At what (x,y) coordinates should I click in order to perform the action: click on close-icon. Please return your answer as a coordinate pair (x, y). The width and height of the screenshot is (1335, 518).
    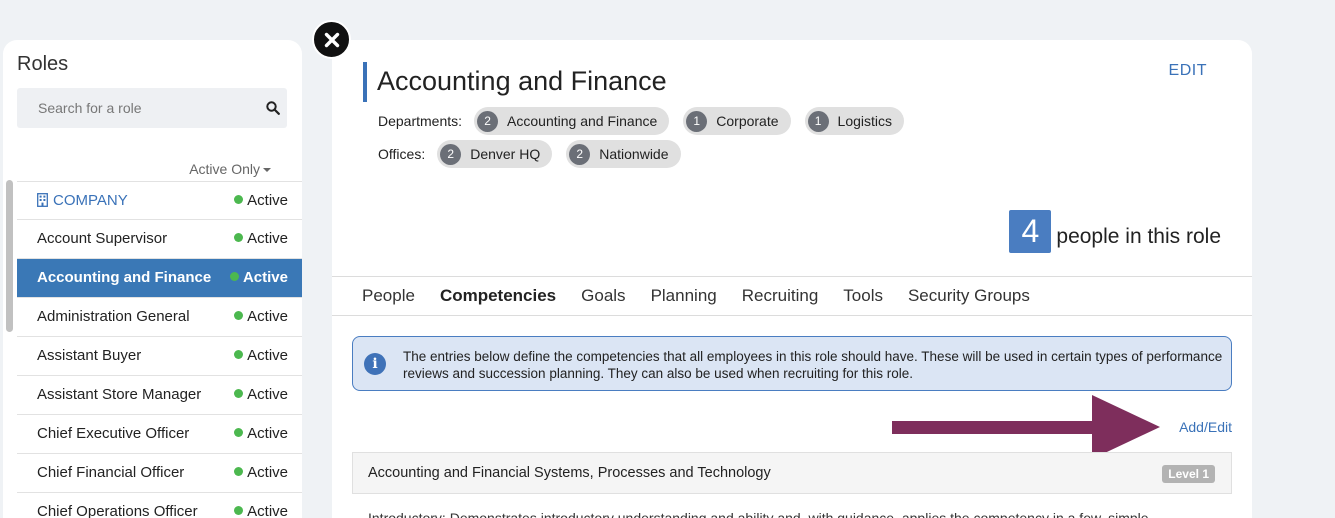
    Looking at the image, I should click on (331, 39).